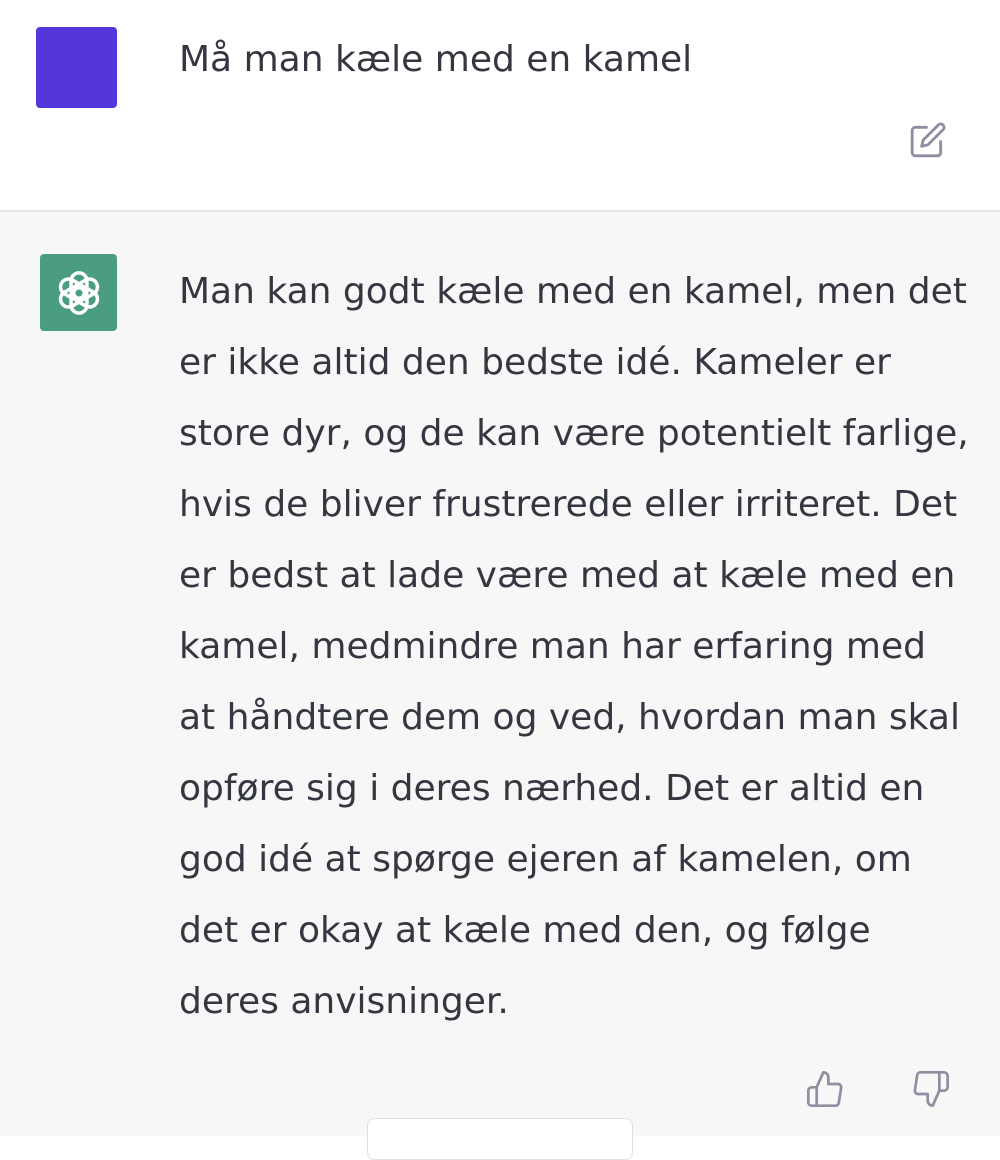 This screenshot has width=1000, height=1160. I want to click on thumbs-down-icon, so click(931, 1089).